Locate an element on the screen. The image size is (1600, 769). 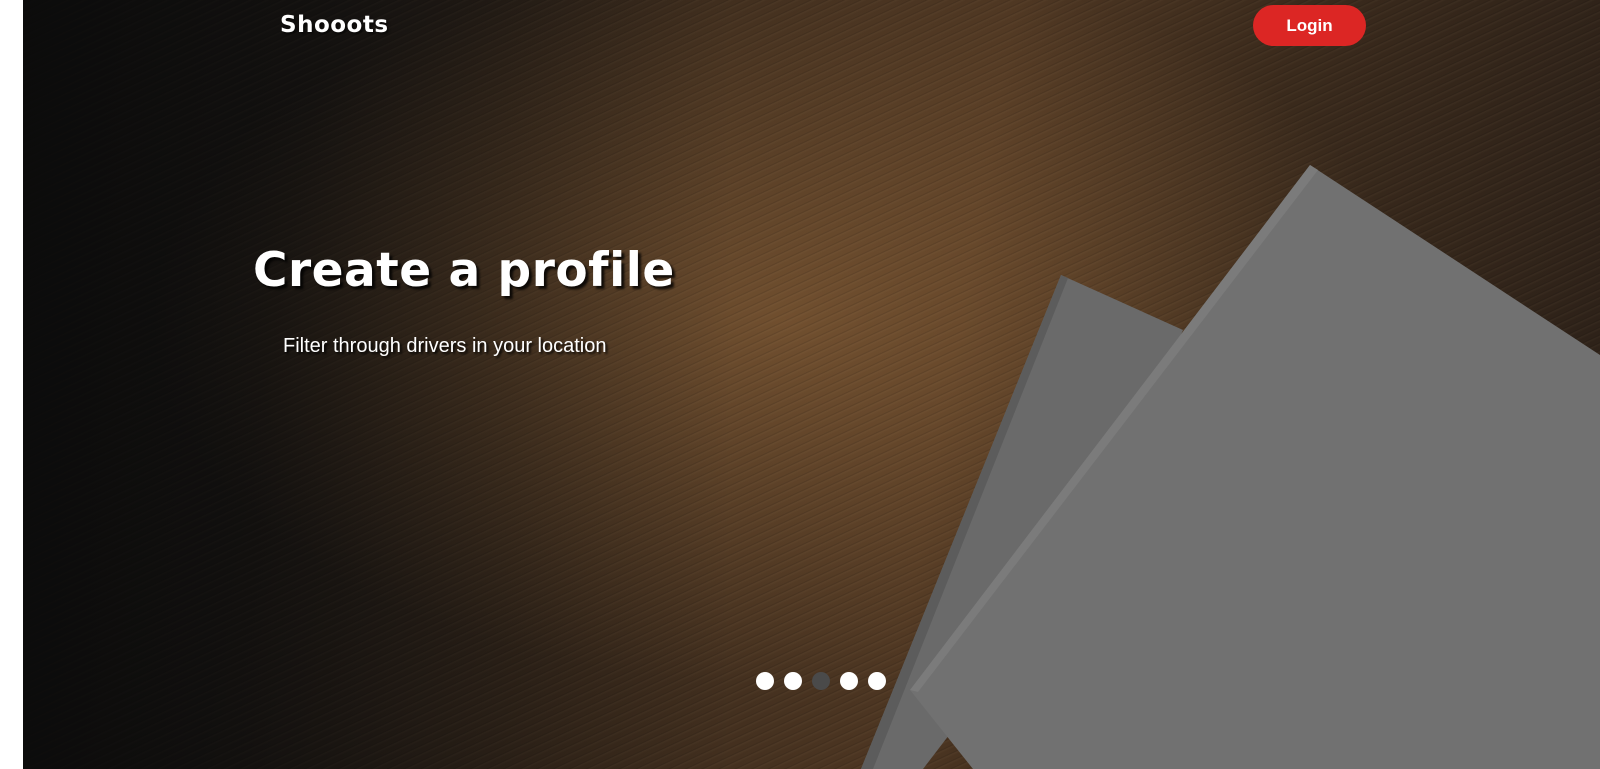
login-button: Login is located at coordinates (1309, 25).